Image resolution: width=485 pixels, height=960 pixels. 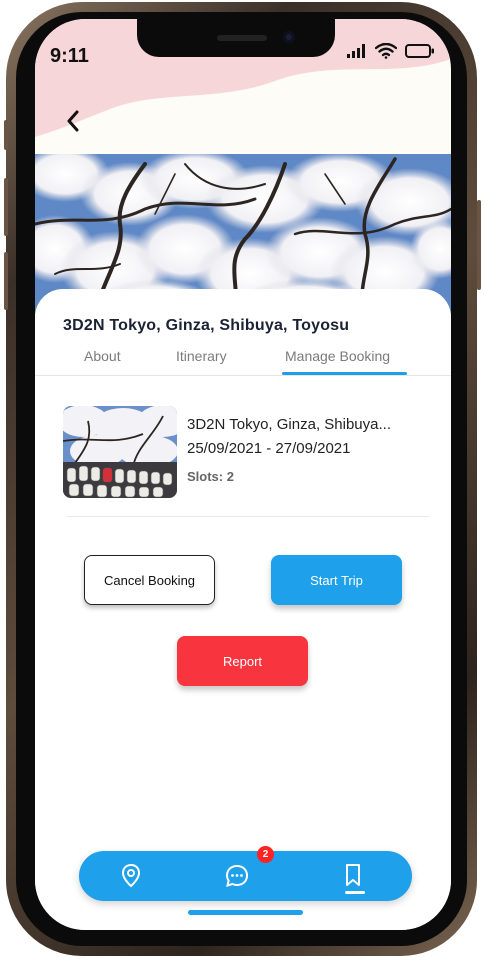 I want to click on mute-switch, so click(x=6, y=135).